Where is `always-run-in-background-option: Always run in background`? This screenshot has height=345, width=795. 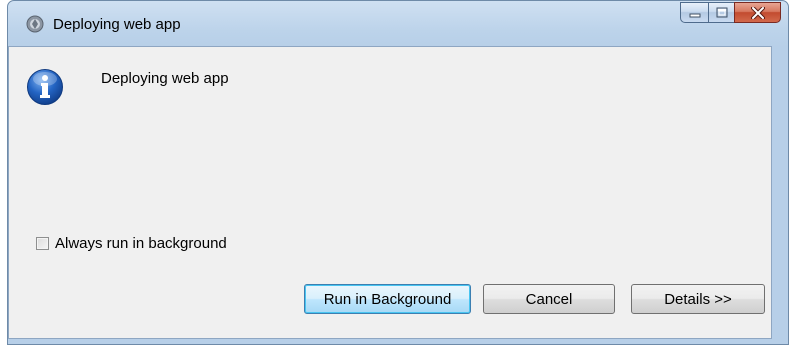
always-run-in-background-option: Always run in background is located at coordinates (131, 243).